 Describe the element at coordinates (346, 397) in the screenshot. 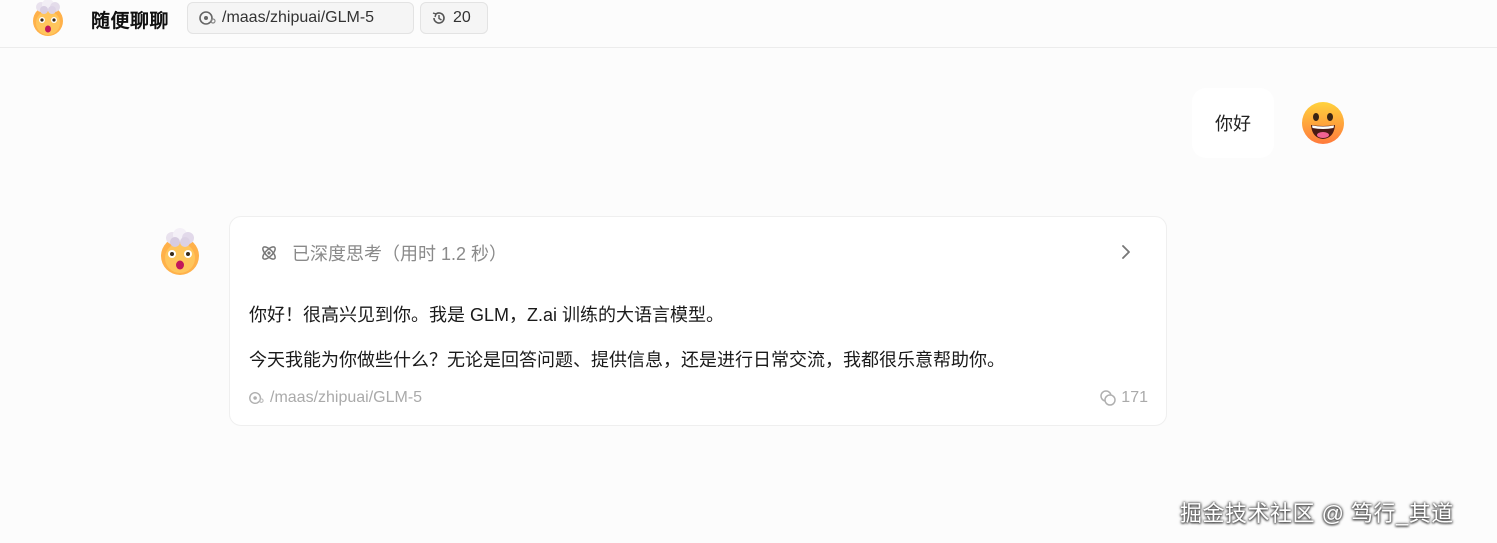

I see `message-model-label: /maas/zhipuai/GLM-5` at that location.